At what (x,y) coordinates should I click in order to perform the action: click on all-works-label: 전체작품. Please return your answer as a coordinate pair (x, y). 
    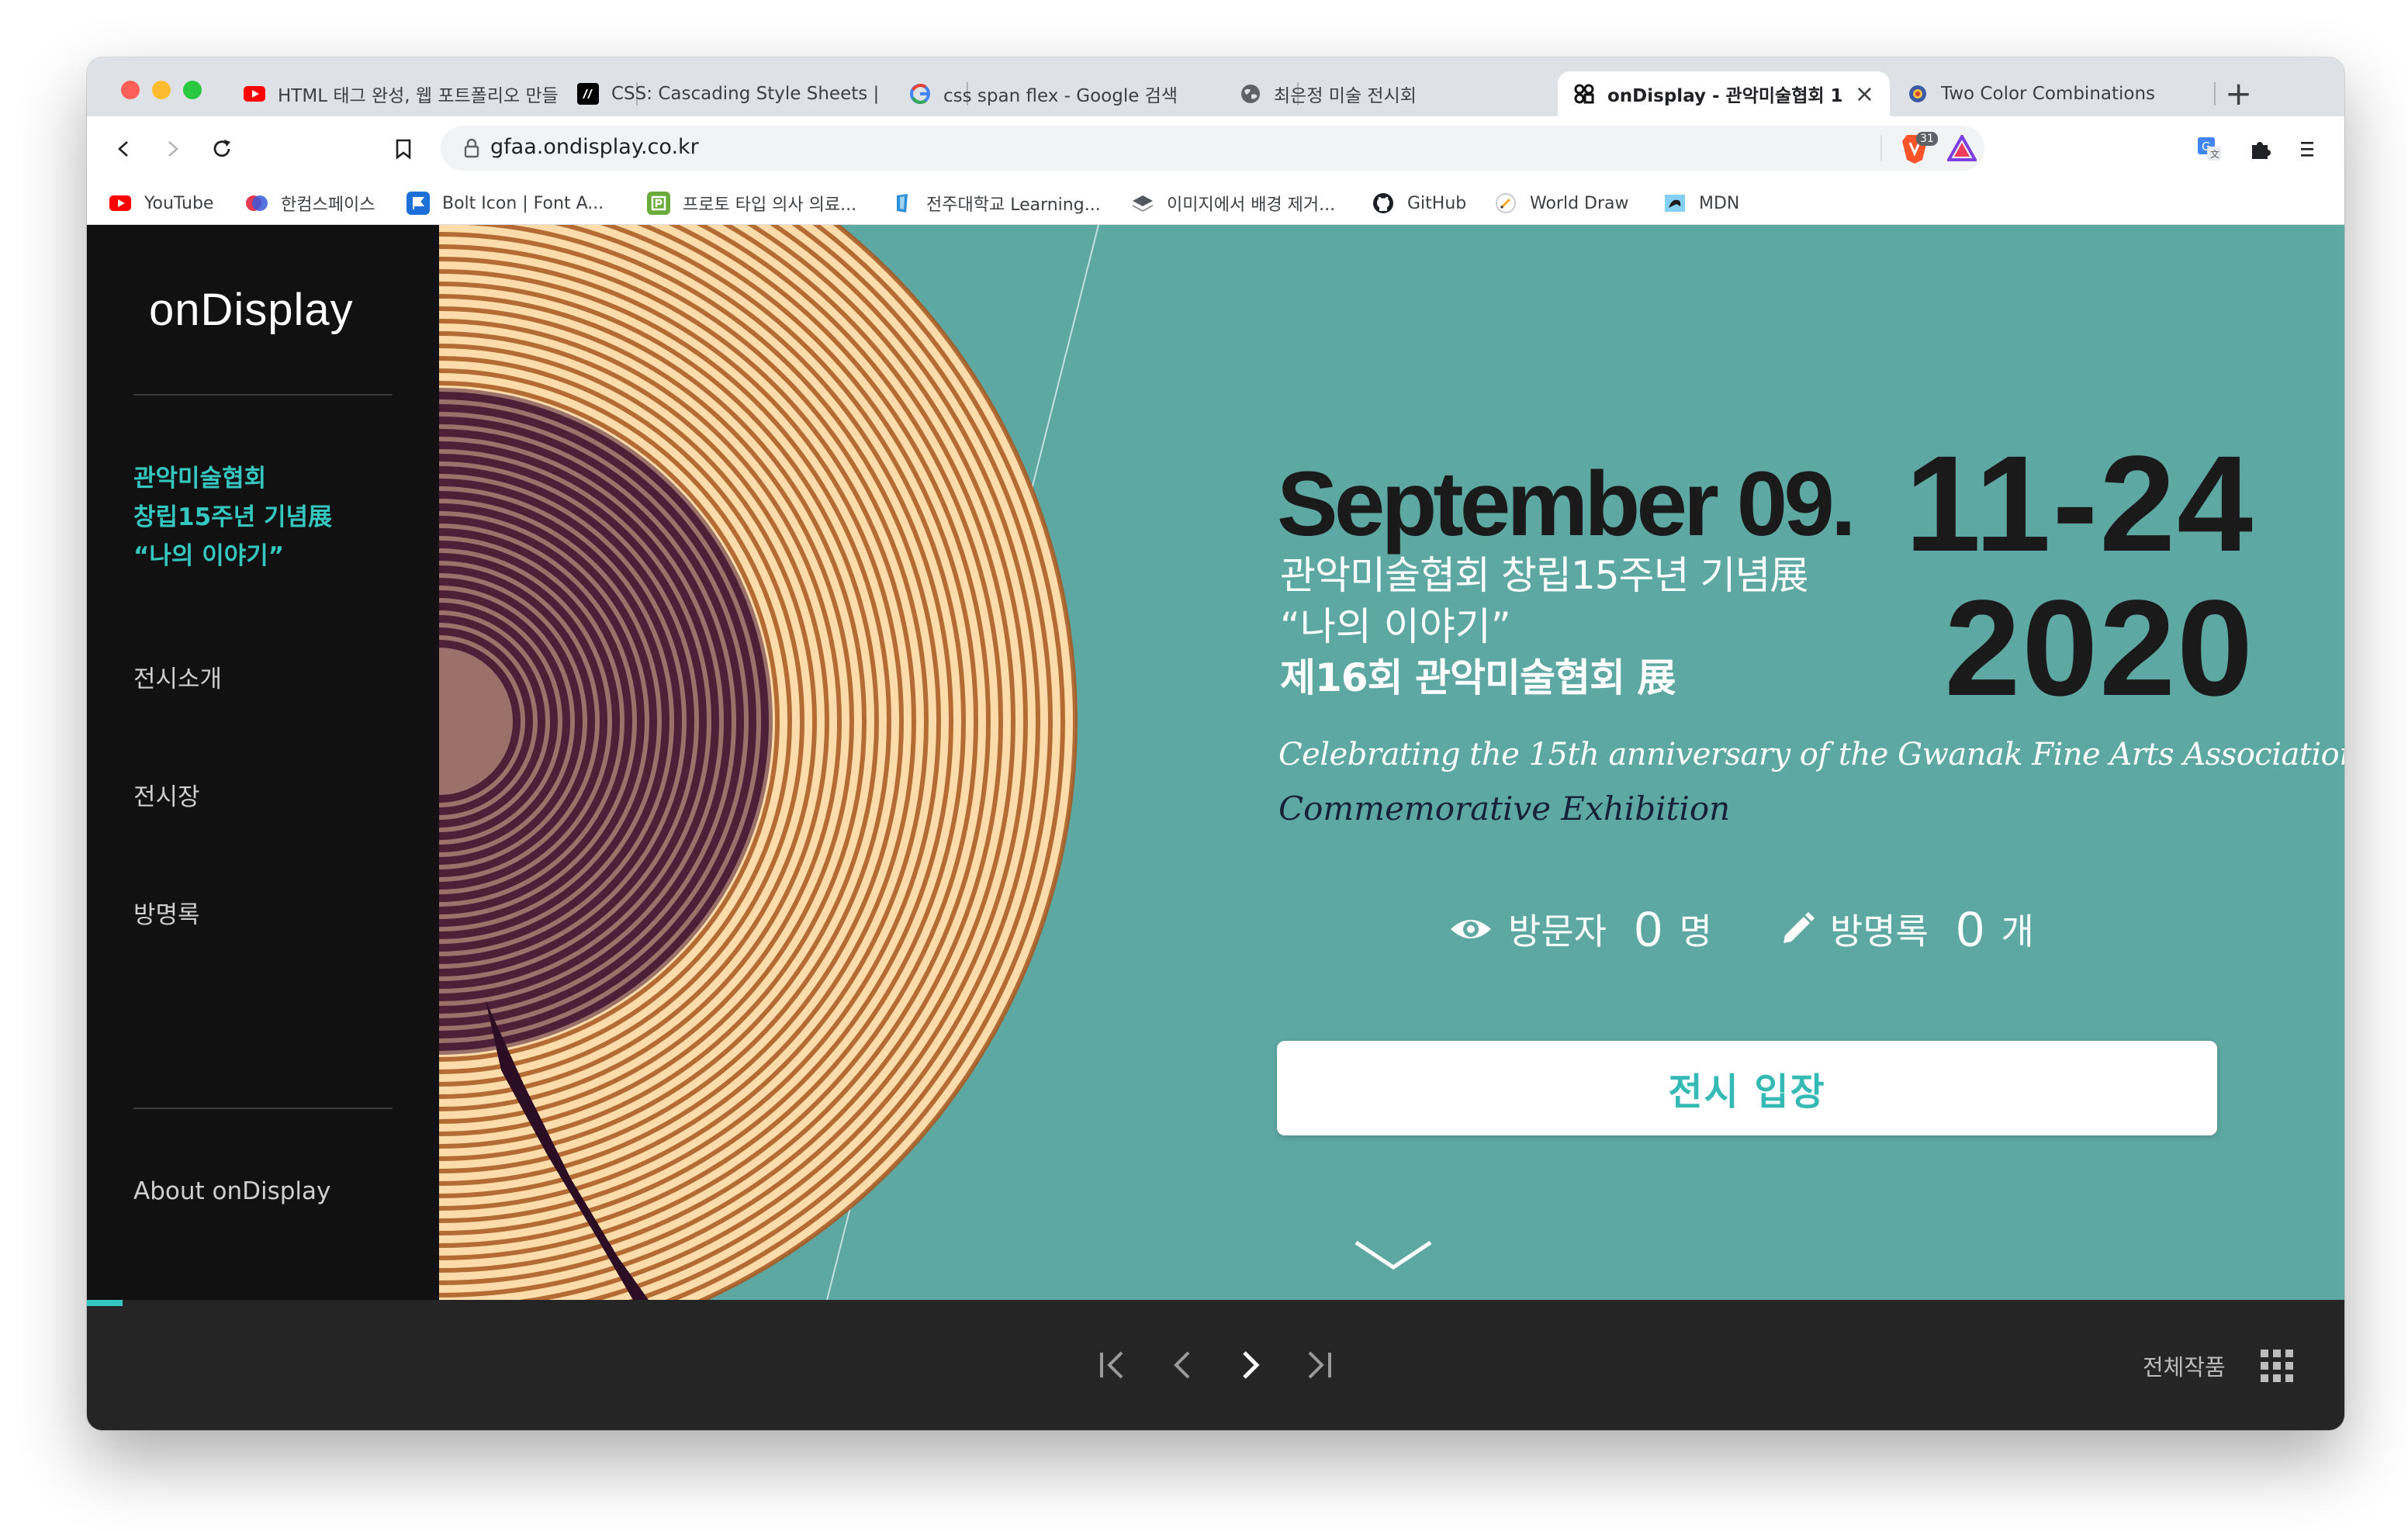
    Looking at the image, I should click on (2184, 1366).